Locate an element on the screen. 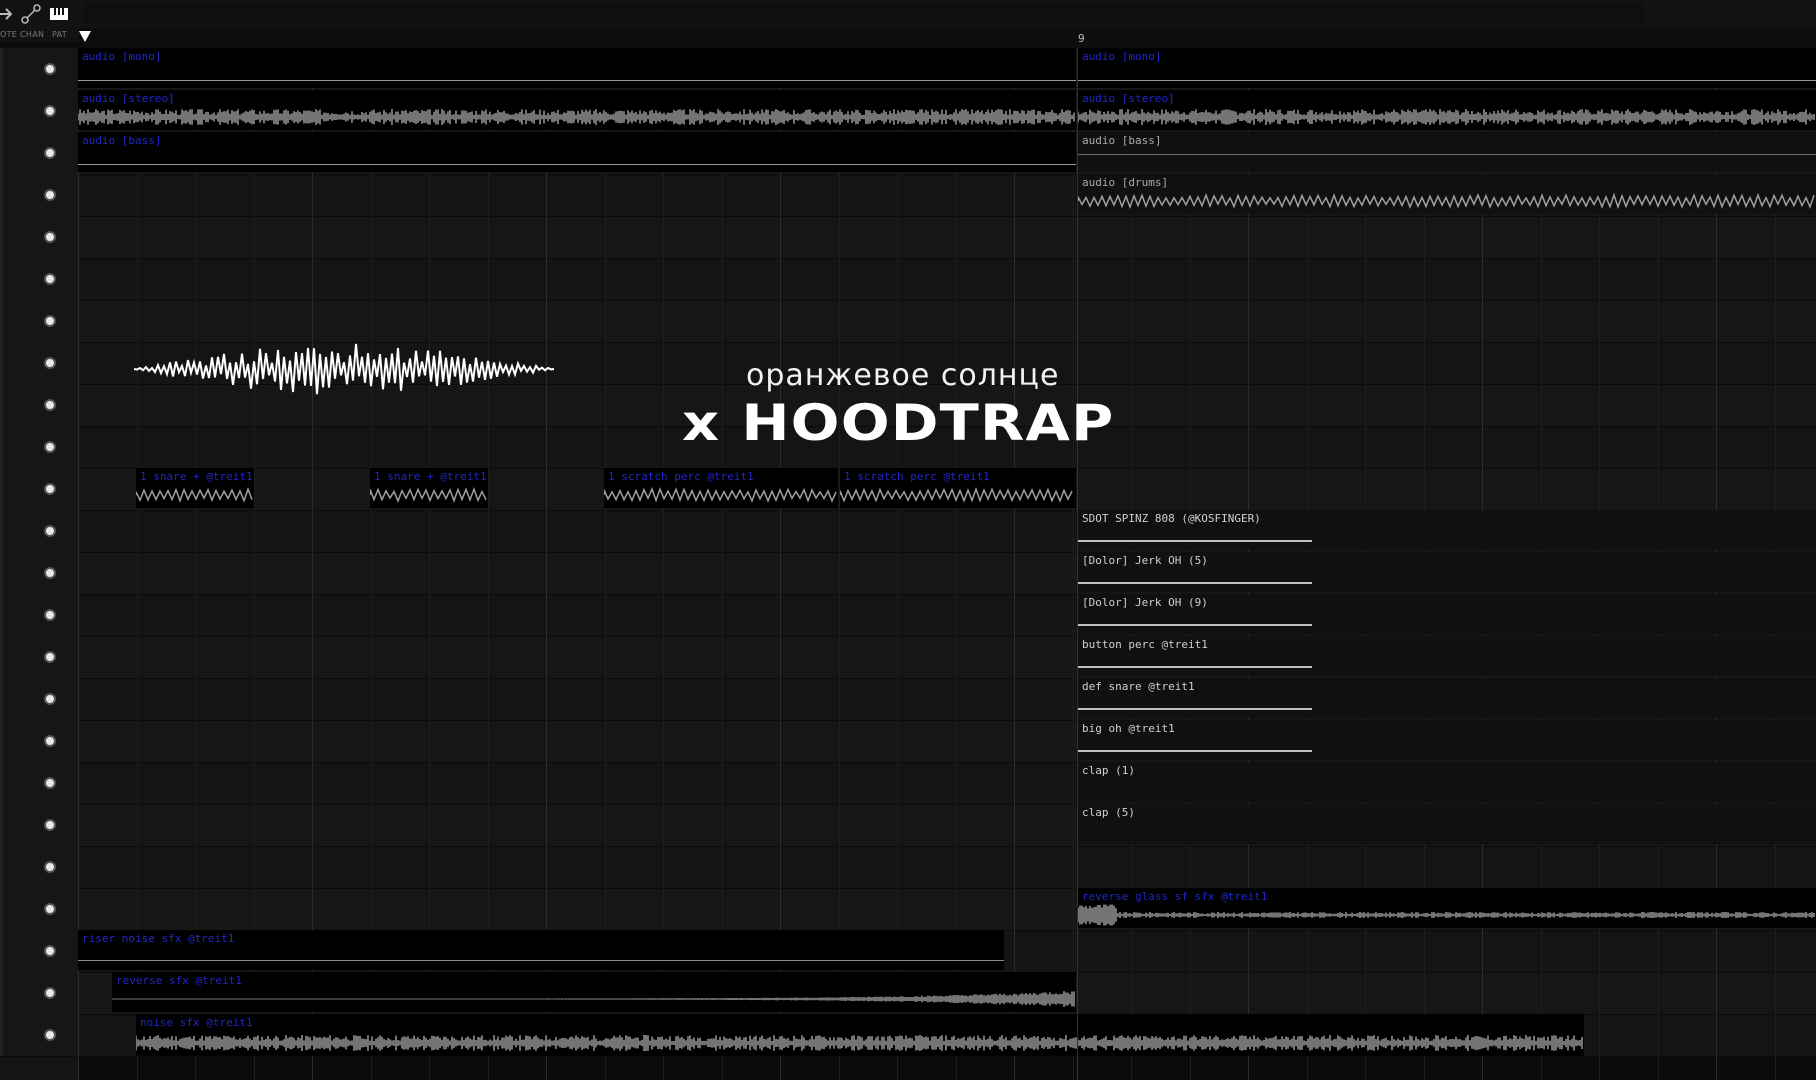 This screenshot has height=1080, width=1816. track-color-strip is located at coordinates (1, 446).